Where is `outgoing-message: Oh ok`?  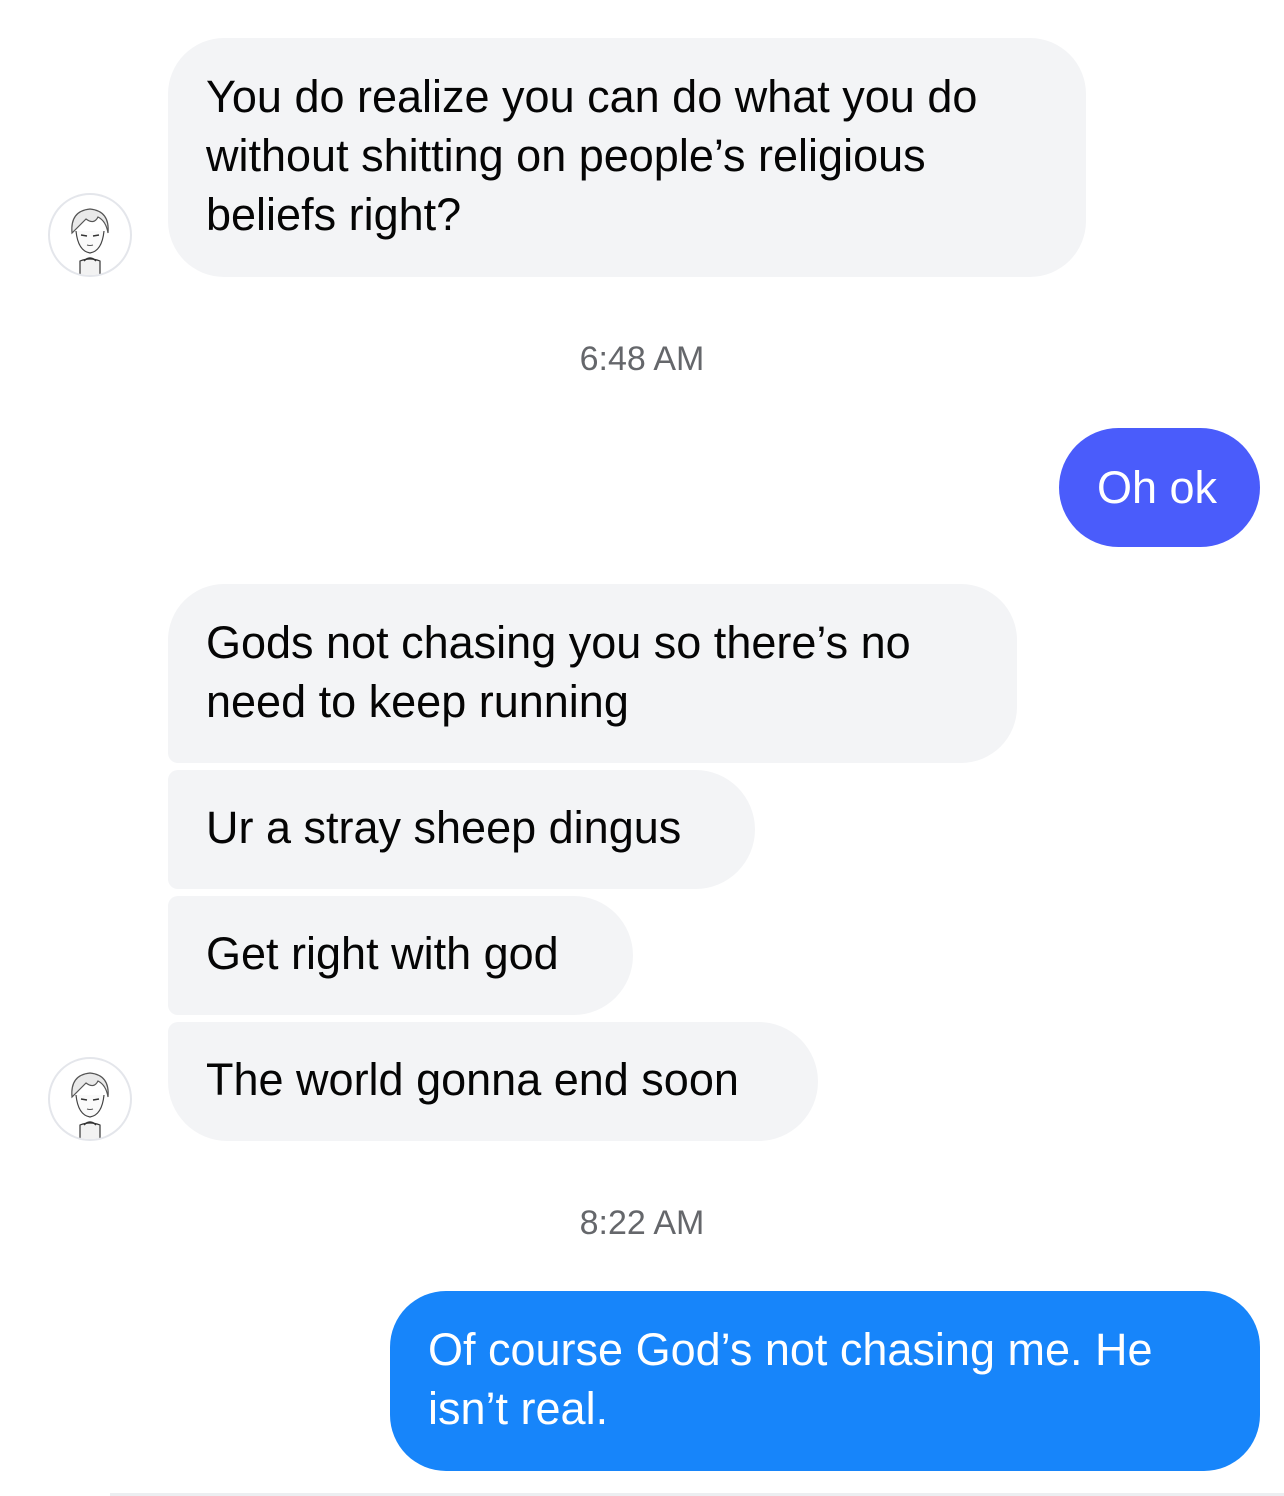 outgoing-message: Oh ok is located at coordinates (1159, 487).